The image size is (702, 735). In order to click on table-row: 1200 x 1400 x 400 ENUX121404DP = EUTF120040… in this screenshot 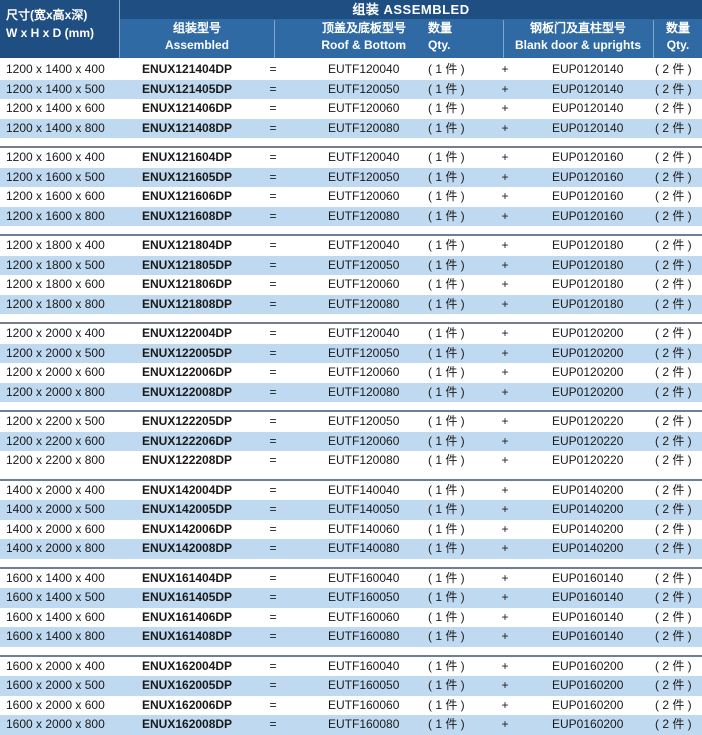, I will do `click(351, 70)`.